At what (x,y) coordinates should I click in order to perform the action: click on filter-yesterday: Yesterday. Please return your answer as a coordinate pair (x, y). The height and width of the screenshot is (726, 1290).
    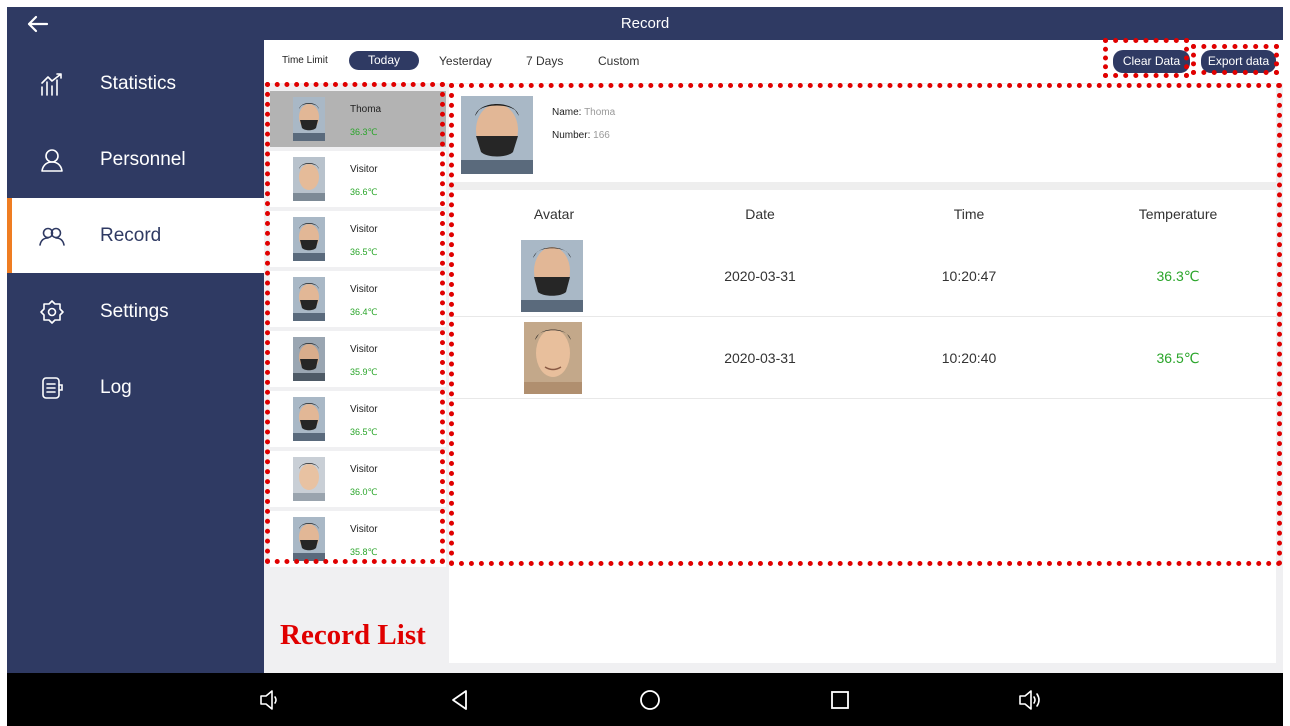
    Looking at the image, I should click on (465, 61).